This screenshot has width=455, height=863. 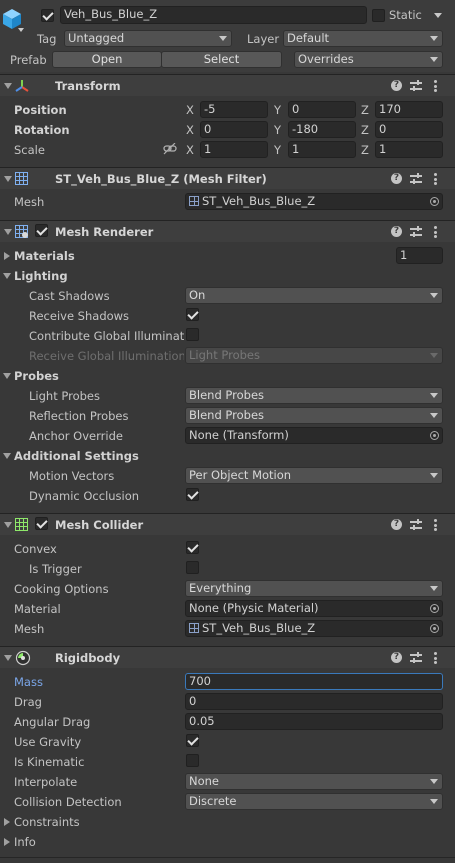 I want to click on mesh-filter-mesh-field: ST_Veh_Bus_Blue_Z, so click(x=314, y=201).